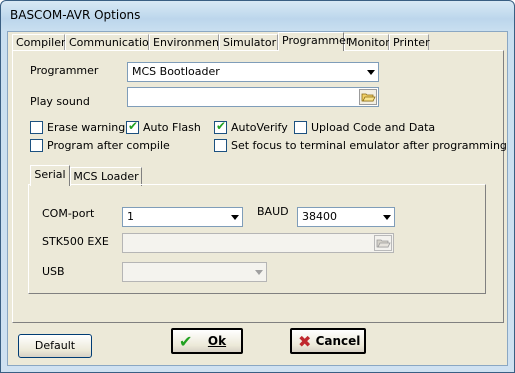  What do you see at coordinates (130, 216) in the screenshot?
I see `com-port-value: 1` at bounding box center [130, 216].